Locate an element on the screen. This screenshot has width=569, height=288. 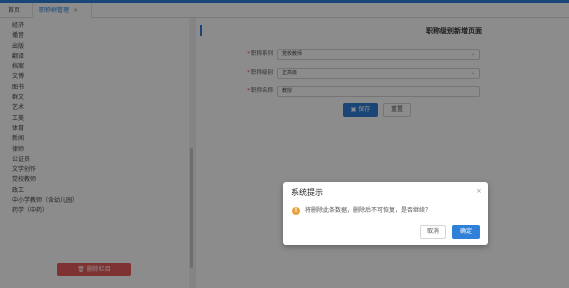
confirm-button: 确定 is located at coordinates (466, 232).